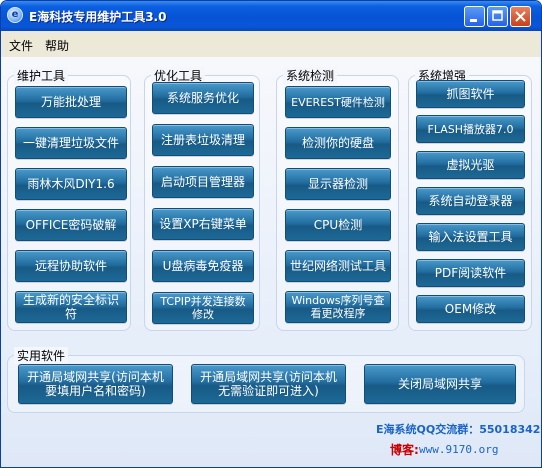  I want to click on app-icon: e, so click(15, 15).